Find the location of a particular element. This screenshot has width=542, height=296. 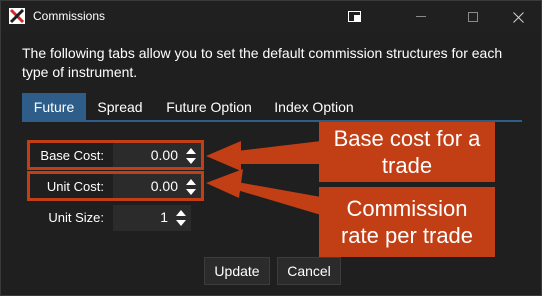

update-button: Update is located at coordinates (237, 271).